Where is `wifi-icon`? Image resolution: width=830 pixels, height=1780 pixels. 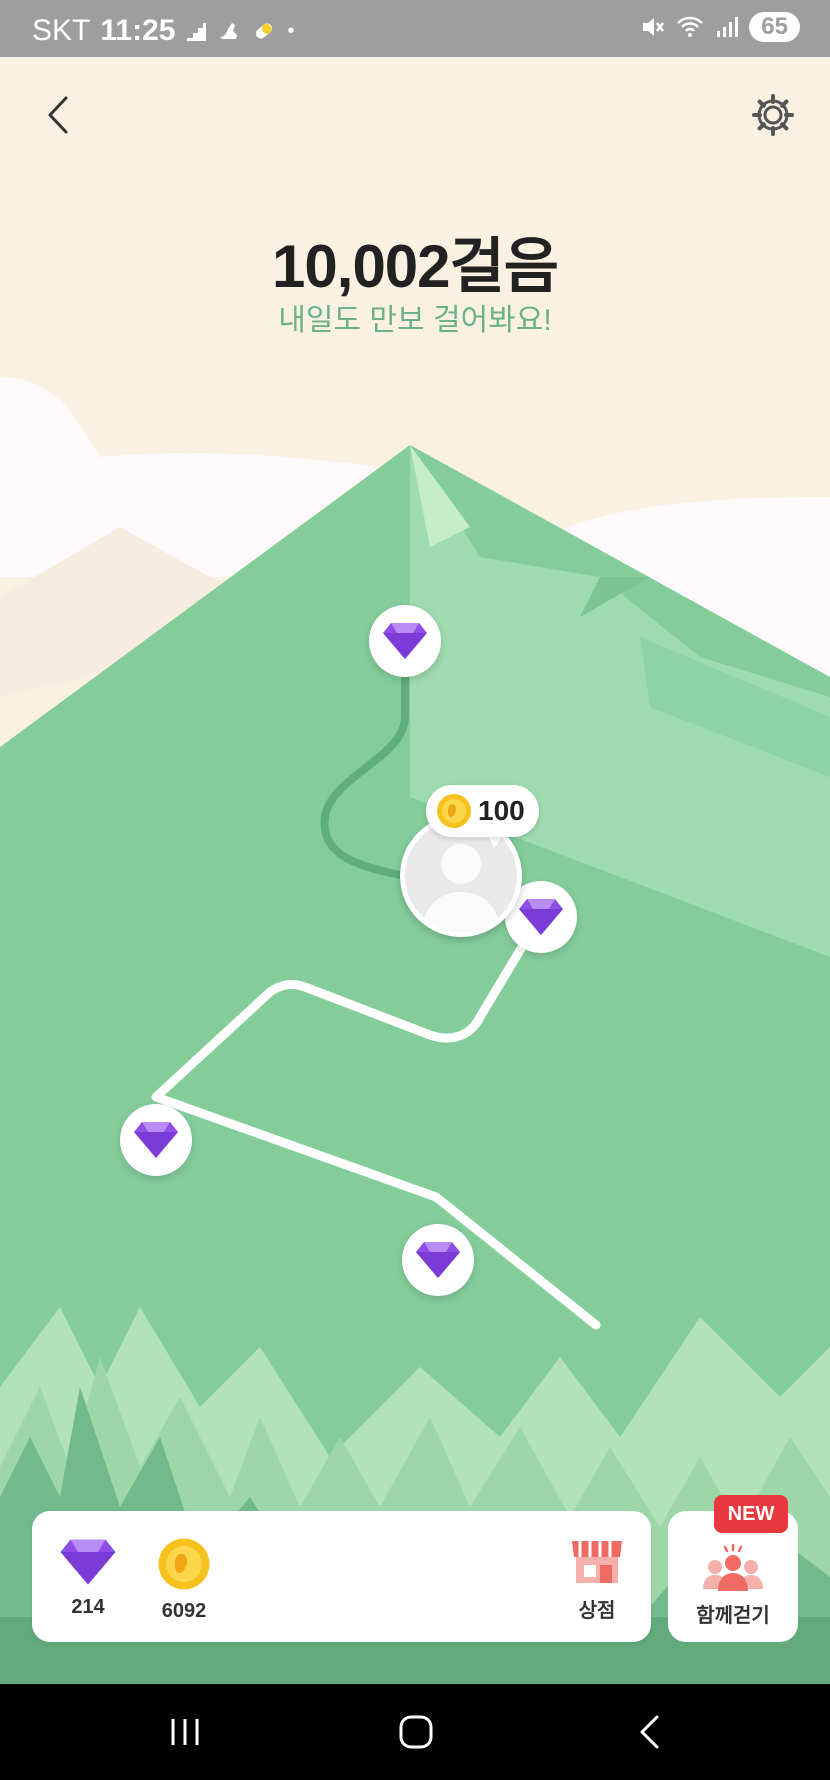 wifi-icon is located at coordinates (690, 26).